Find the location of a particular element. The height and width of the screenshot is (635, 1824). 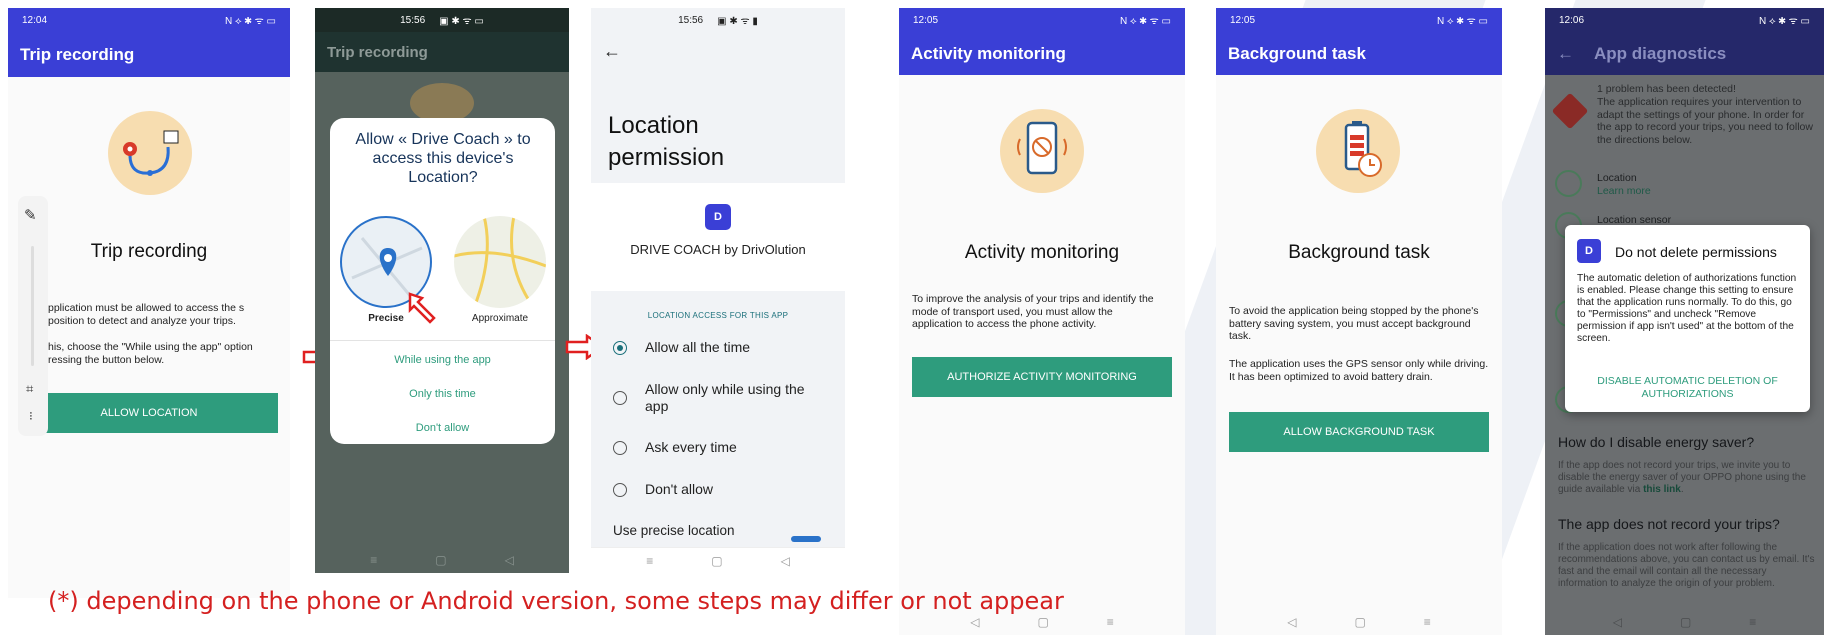

allow-background-task-button: ALLOW BACKGROUND TASK is located at coordinates (1359, 432).